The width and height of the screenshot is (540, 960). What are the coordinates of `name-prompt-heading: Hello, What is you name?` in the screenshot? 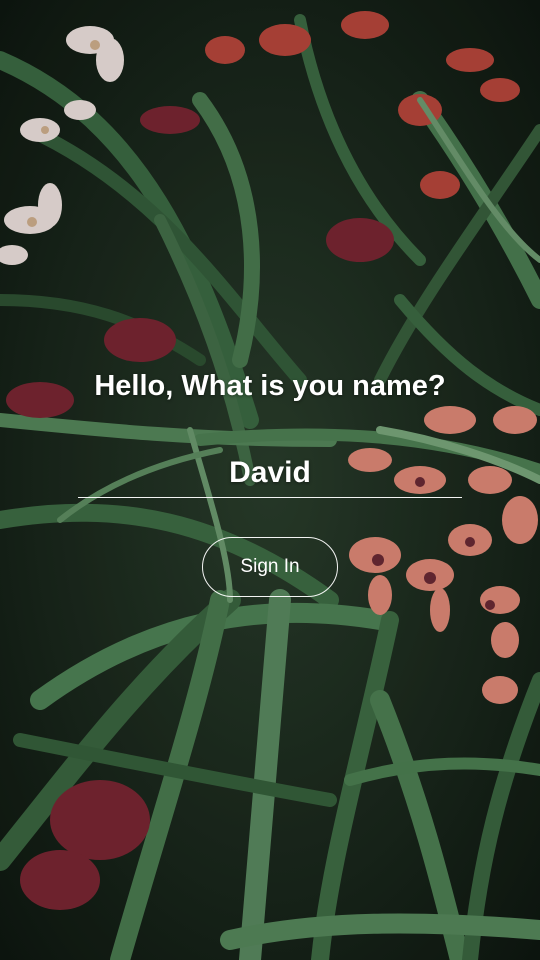 It's located at (270, 386).